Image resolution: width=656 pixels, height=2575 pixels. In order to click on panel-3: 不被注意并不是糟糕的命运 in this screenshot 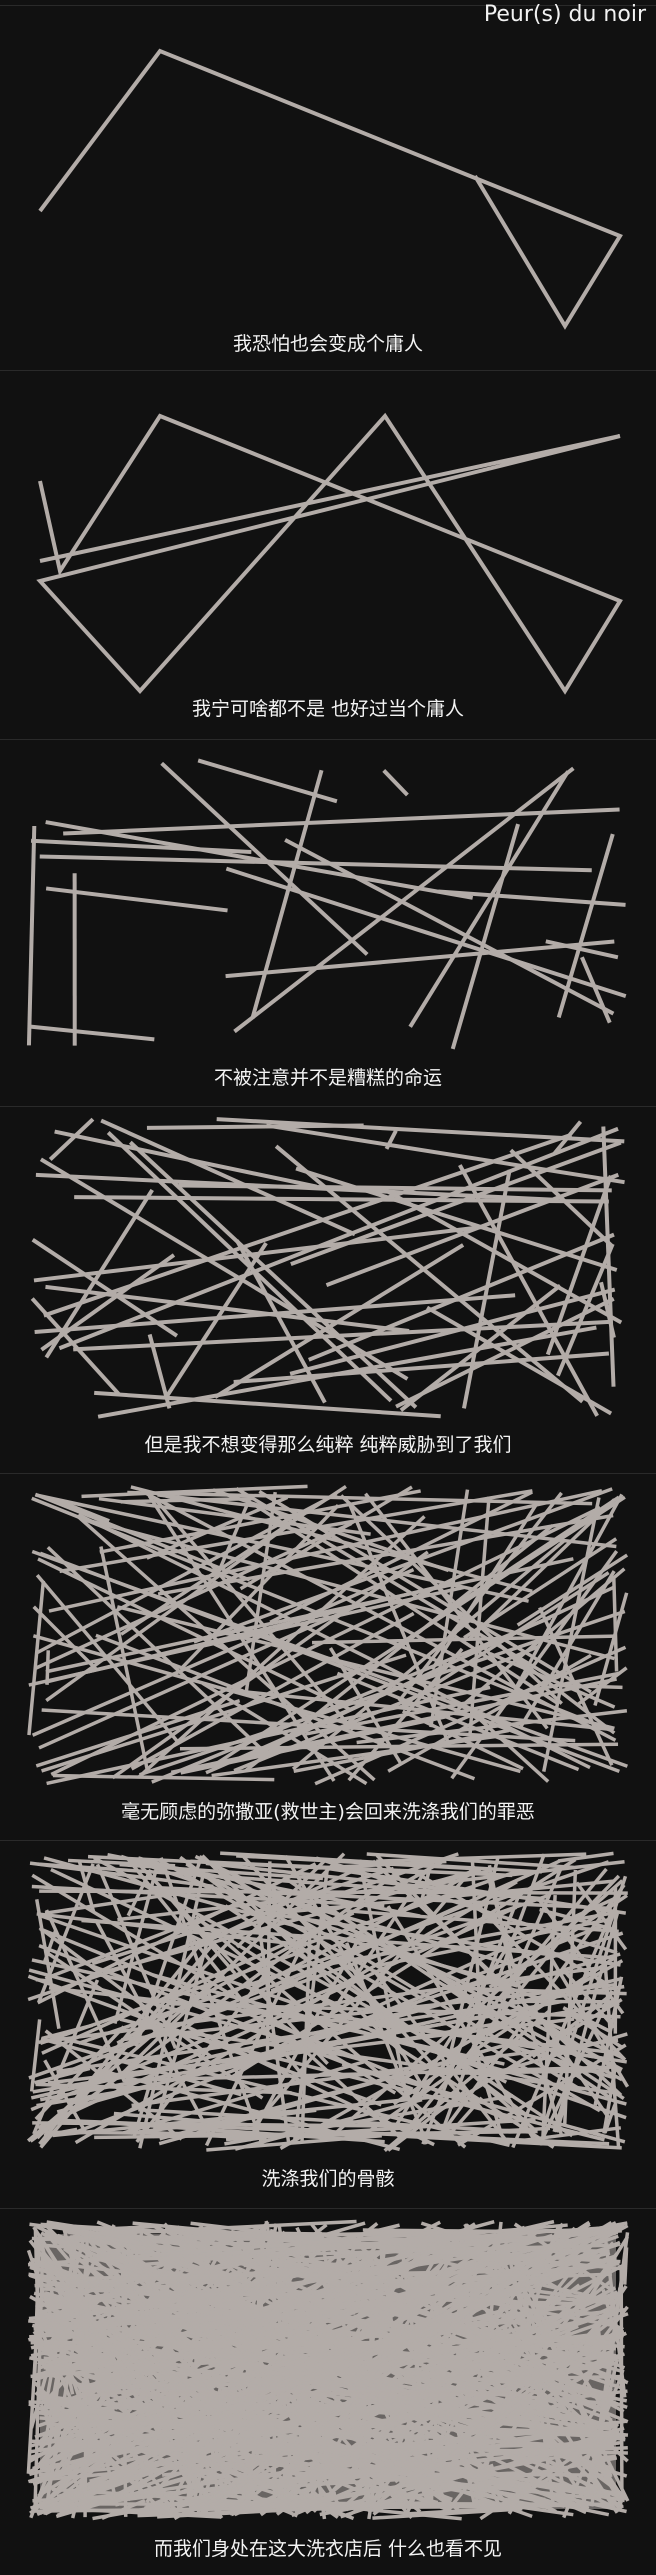, I will do `click(328, 921)`.